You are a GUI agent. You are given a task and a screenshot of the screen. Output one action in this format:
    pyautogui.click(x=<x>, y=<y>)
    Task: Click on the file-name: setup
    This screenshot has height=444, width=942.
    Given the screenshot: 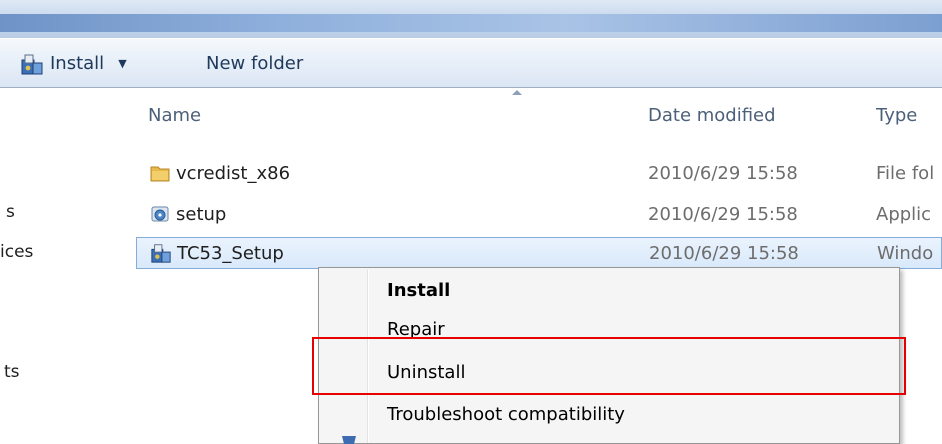 What is the action you would take?
    pyautogui.click(x=201, y=214)
    